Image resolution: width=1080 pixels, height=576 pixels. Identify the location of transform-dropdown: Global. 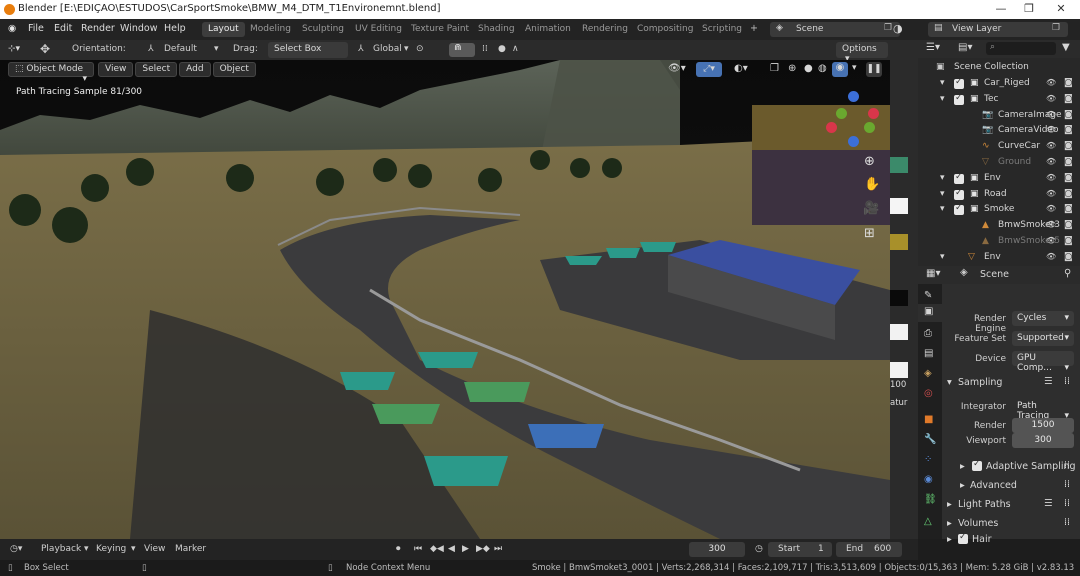
(387, 49).